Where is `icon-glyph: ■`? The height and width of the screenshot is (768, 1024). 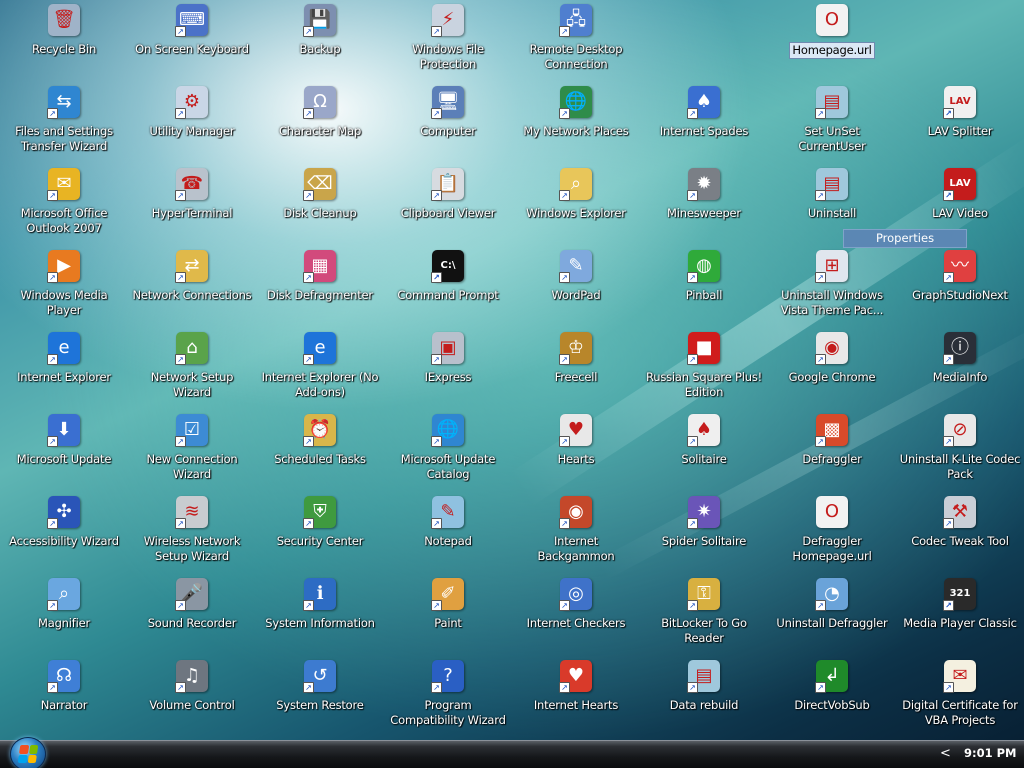
icon-glyph: ■ is located at coordinates (704, 347).